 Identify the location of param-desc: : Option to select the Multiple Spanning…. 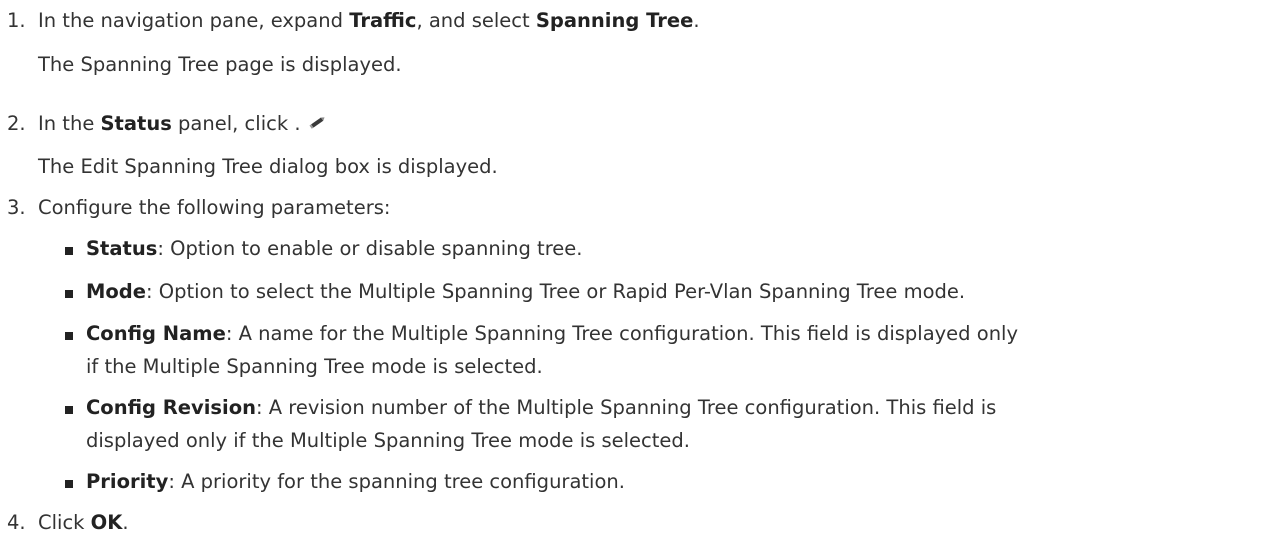
(556, 291).